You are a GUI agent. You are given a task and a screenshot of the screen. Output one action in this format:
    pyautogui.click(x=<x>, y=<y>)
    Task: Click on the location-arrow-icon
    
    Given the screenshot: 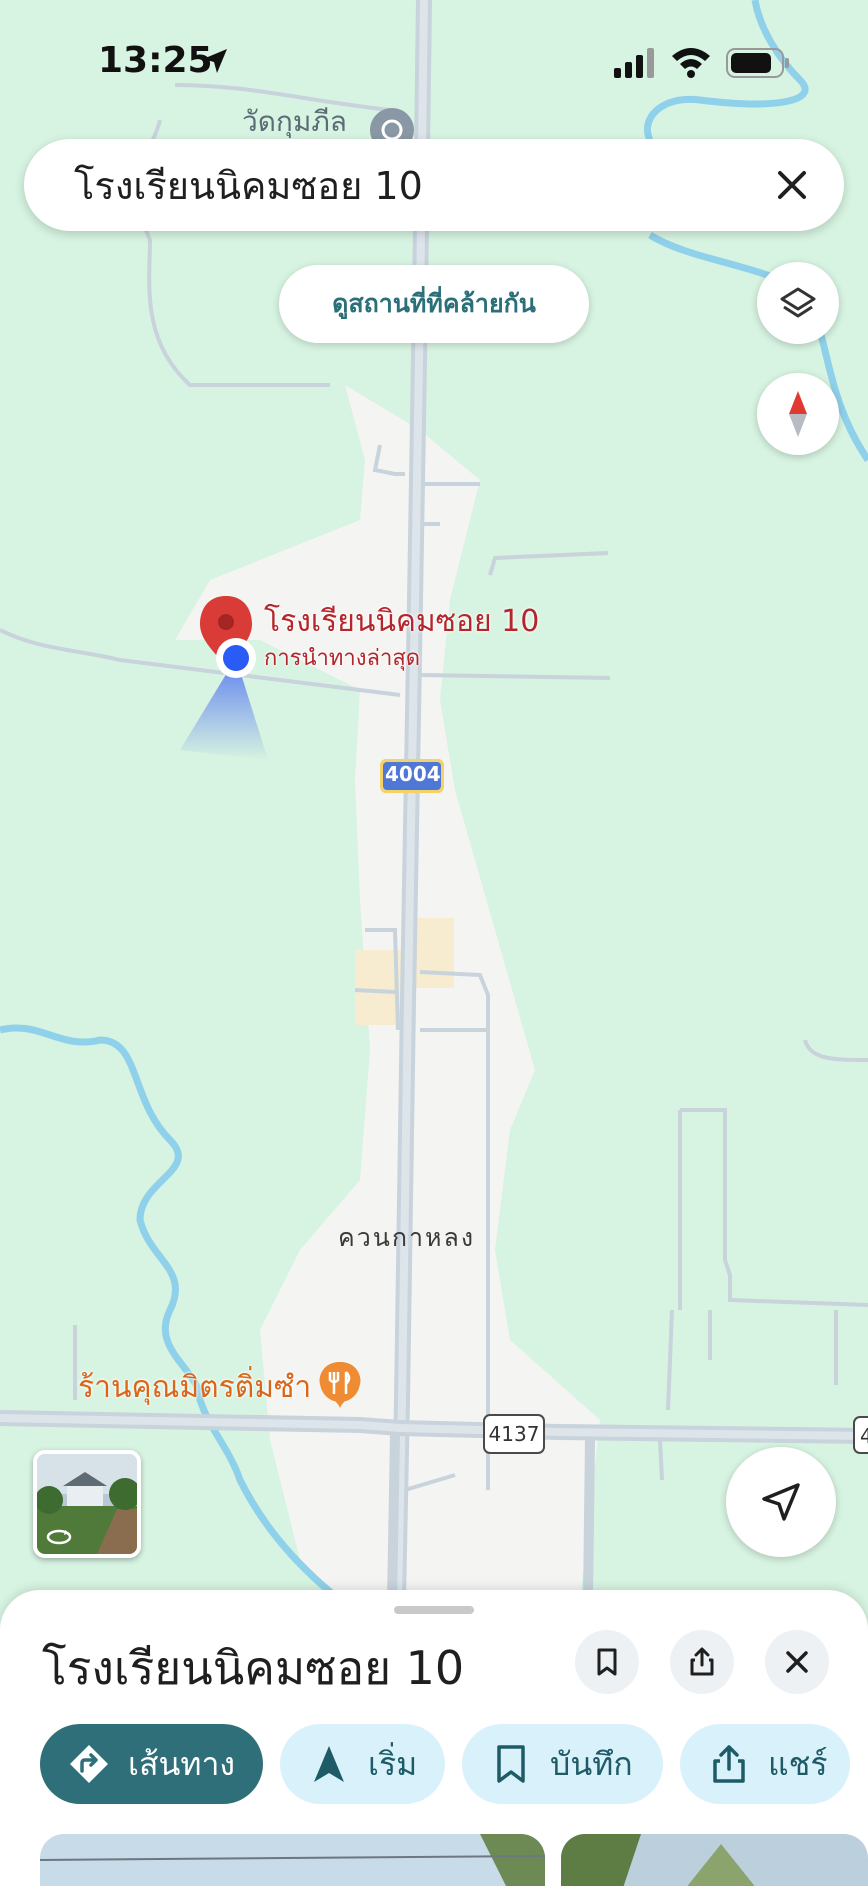 What is the action you would take?
    pyautogui.click(x=215, y=61)
    